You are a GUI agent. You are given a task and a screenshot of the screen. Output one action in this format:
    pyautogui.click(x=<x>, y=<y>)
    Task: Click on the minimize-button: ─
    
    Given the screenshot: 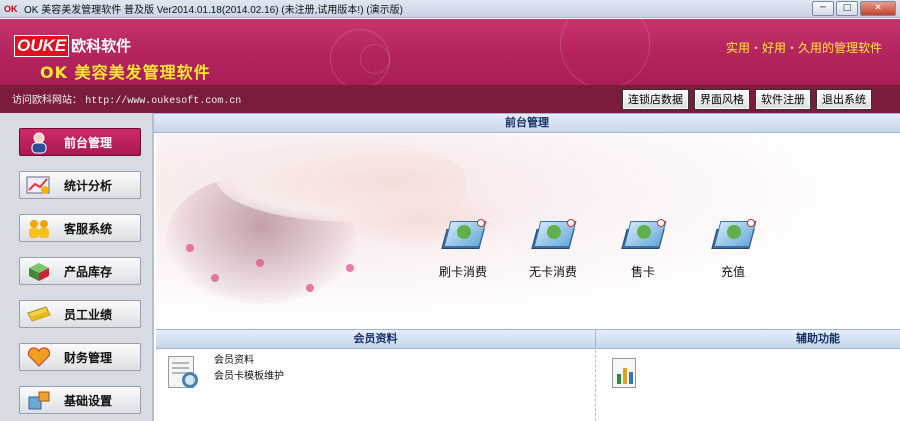 What is the action you would take?
    pyautogui.click(x=823, y=8)
    